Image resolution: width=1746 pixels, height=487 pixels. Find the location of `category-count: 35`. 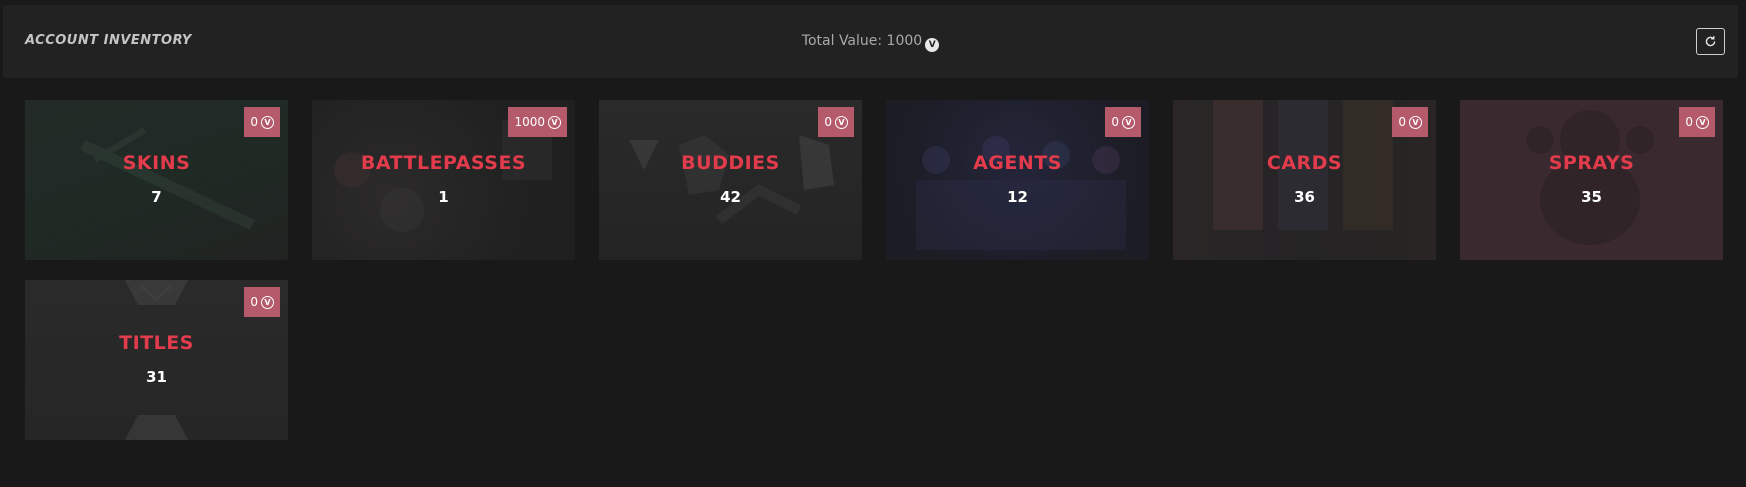

category-count: 35 is located at coordinates (1591, 197).